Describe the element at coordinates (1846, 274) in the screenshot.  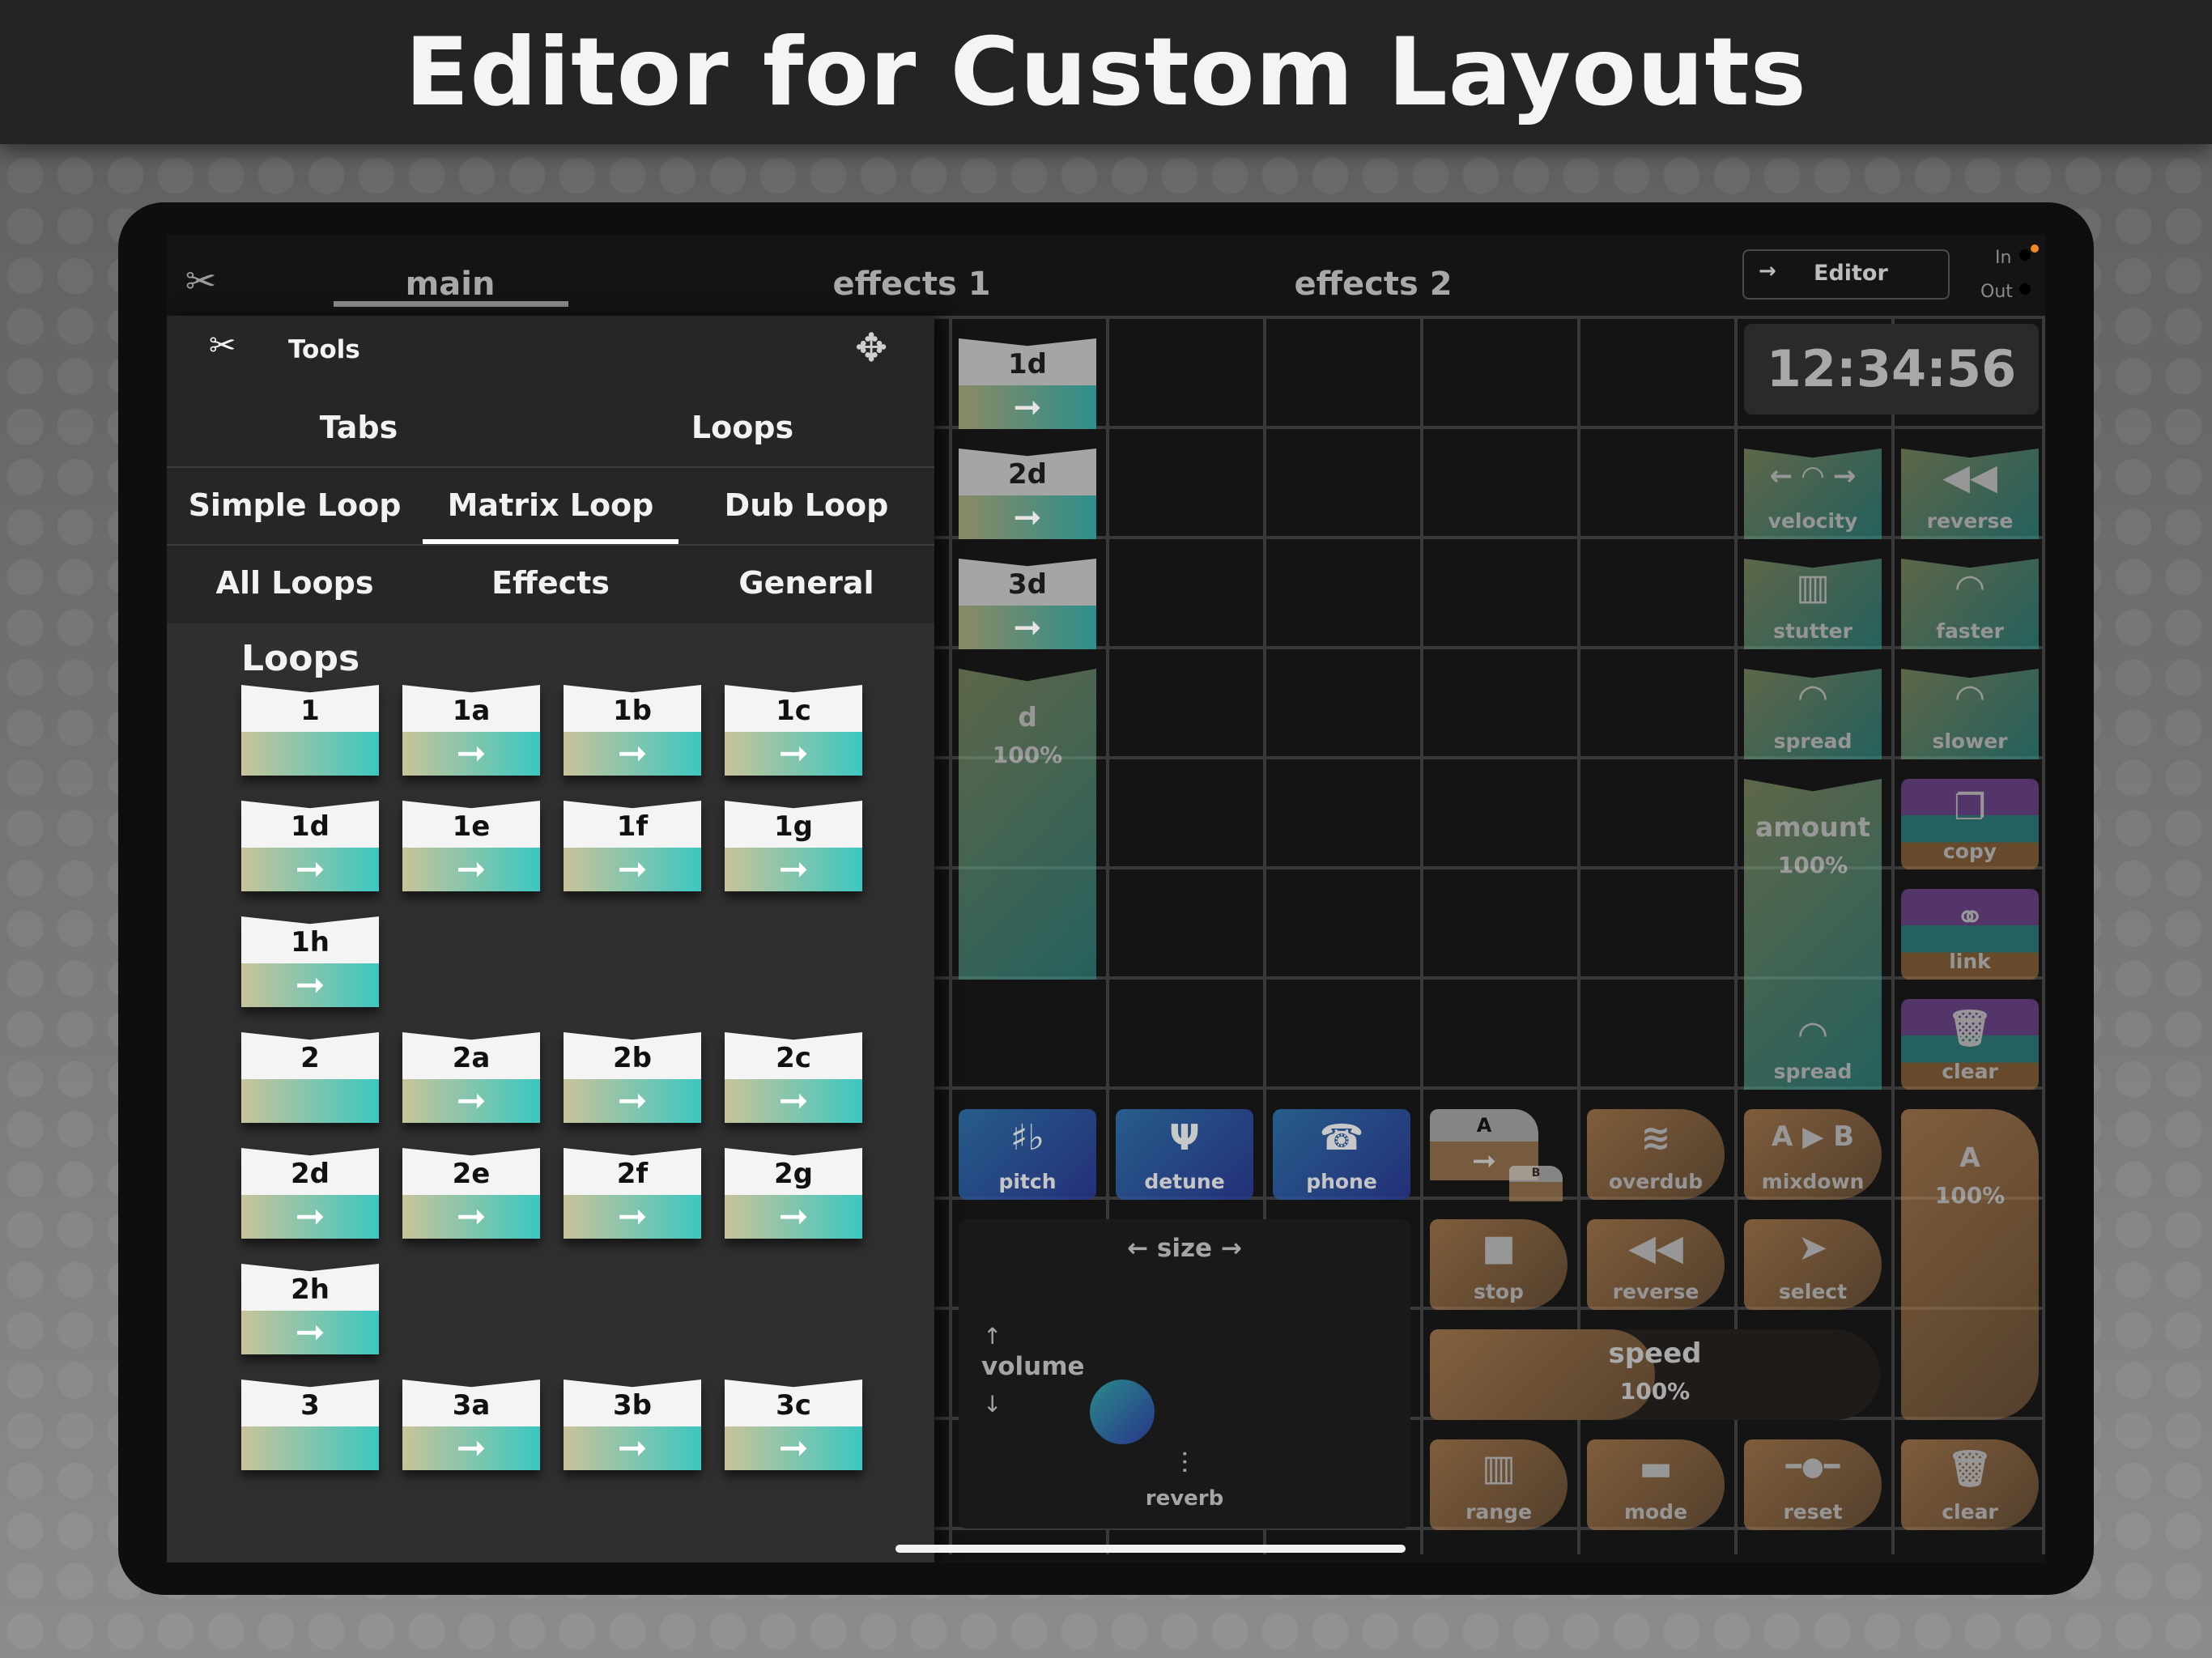
I see `editor-button: → Editor` at that location.